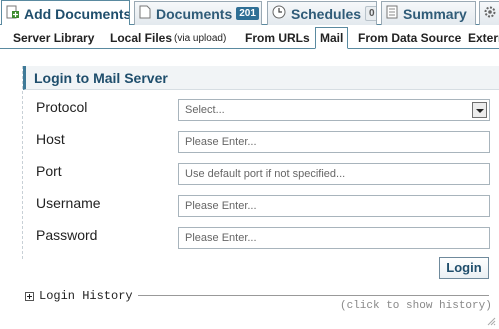 The image size is (499, 329). I want to click on tab-settings, so click(489, 13).